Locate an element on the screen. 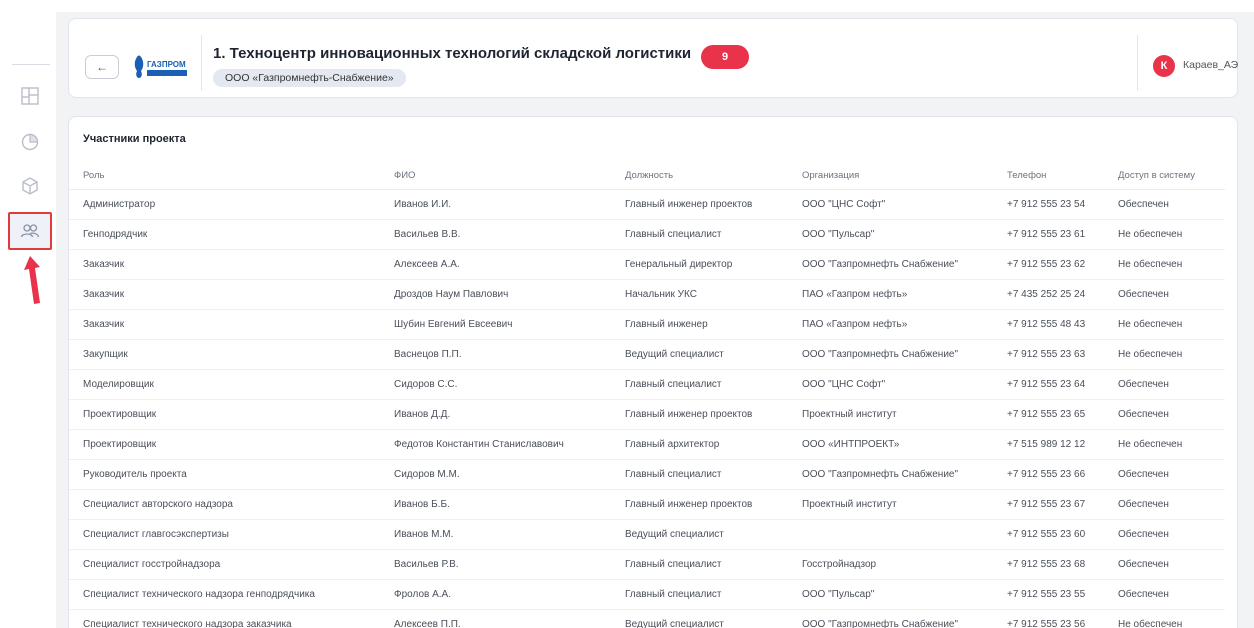 Image resolution: width=1254 pixels, height=628 pixels. back-button: ← is located at coordinates (102, 67).